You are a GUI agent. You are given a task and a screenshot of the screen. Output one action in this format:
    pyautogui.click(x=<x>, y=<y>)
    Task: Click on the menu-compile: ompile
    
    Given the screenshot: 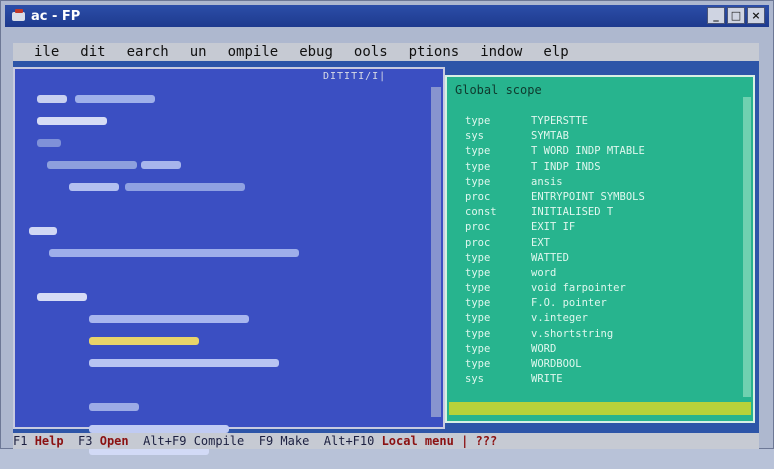 What is the action you would take?
    pyautogui.click(x=253, y=52)
    